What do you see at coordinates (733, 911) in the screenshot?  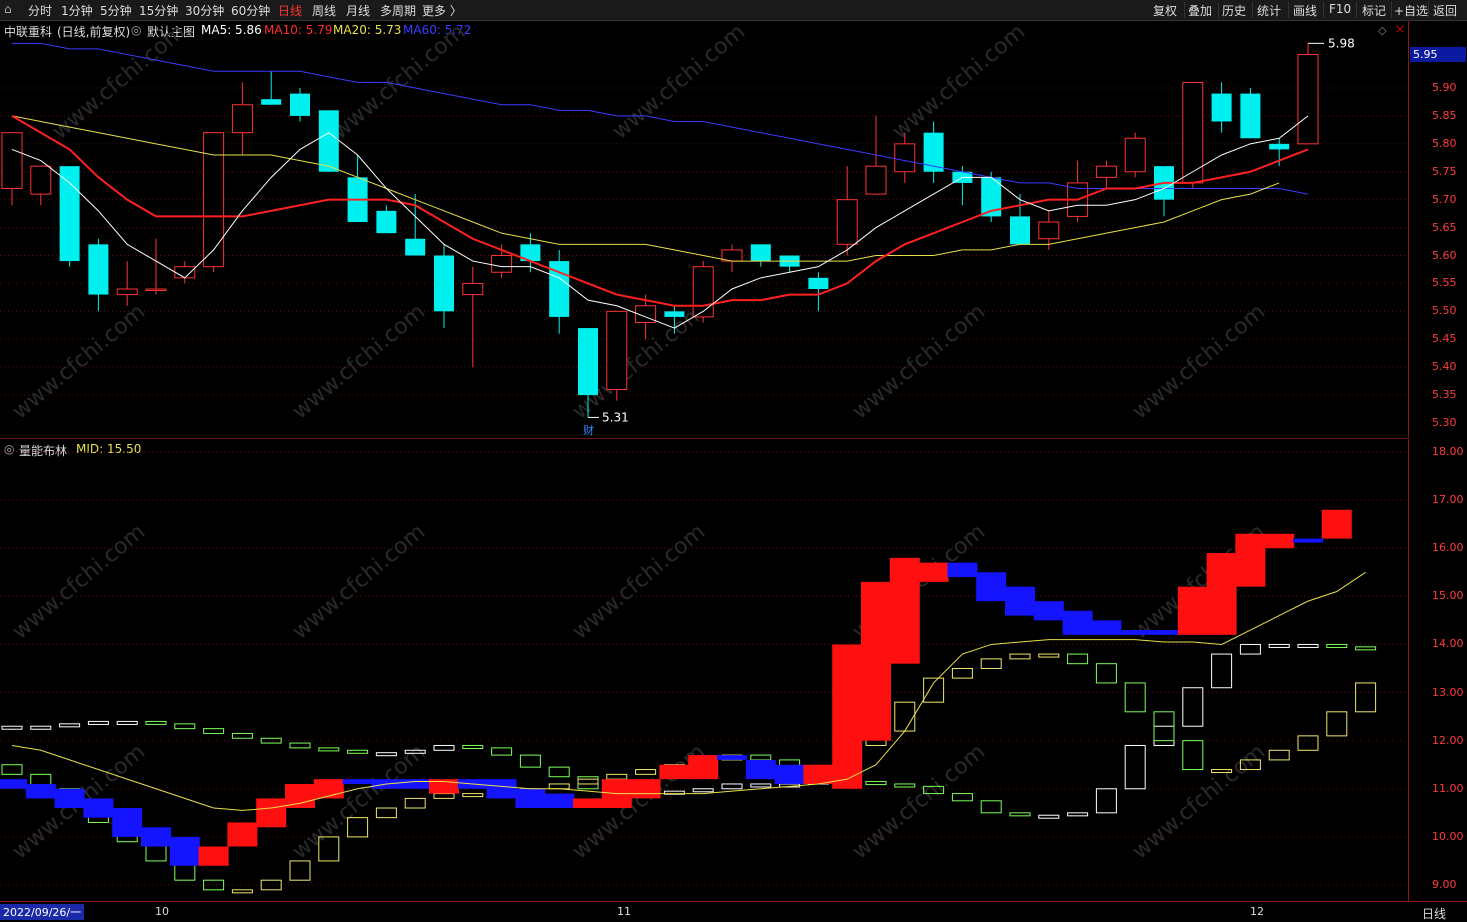 I see `date-axis: 2022/09/26/一 10 11 12 日线` at bounding box center [733, 911].